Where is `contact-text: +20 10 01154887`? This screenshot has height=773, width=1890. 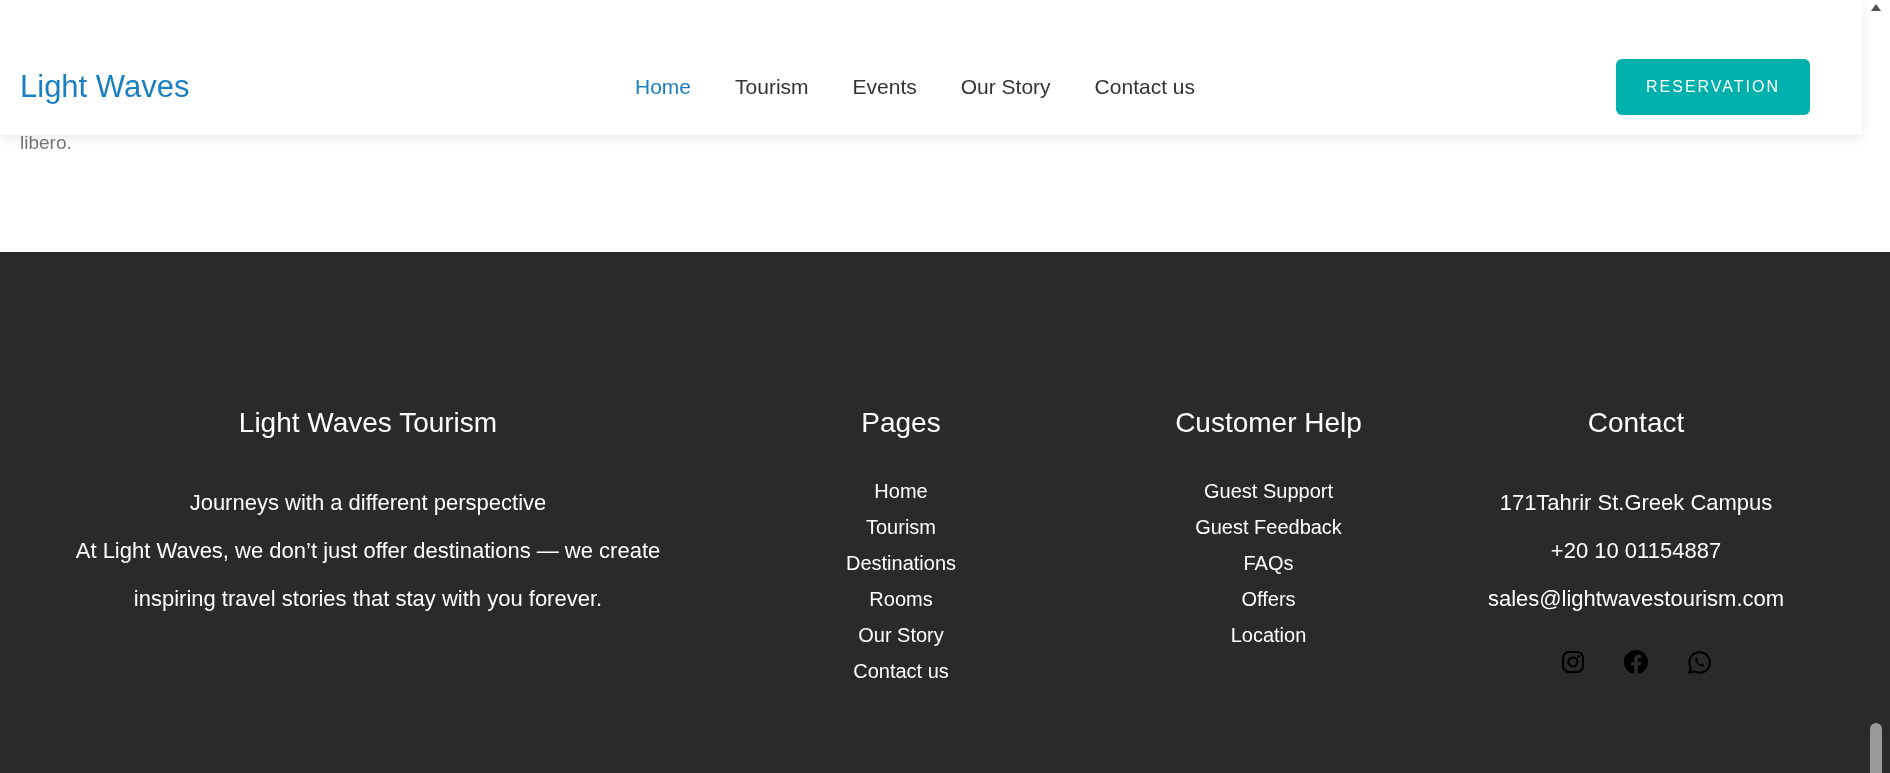 contact-text: +20 10 01154887 is located at coordinates (1636, 551).